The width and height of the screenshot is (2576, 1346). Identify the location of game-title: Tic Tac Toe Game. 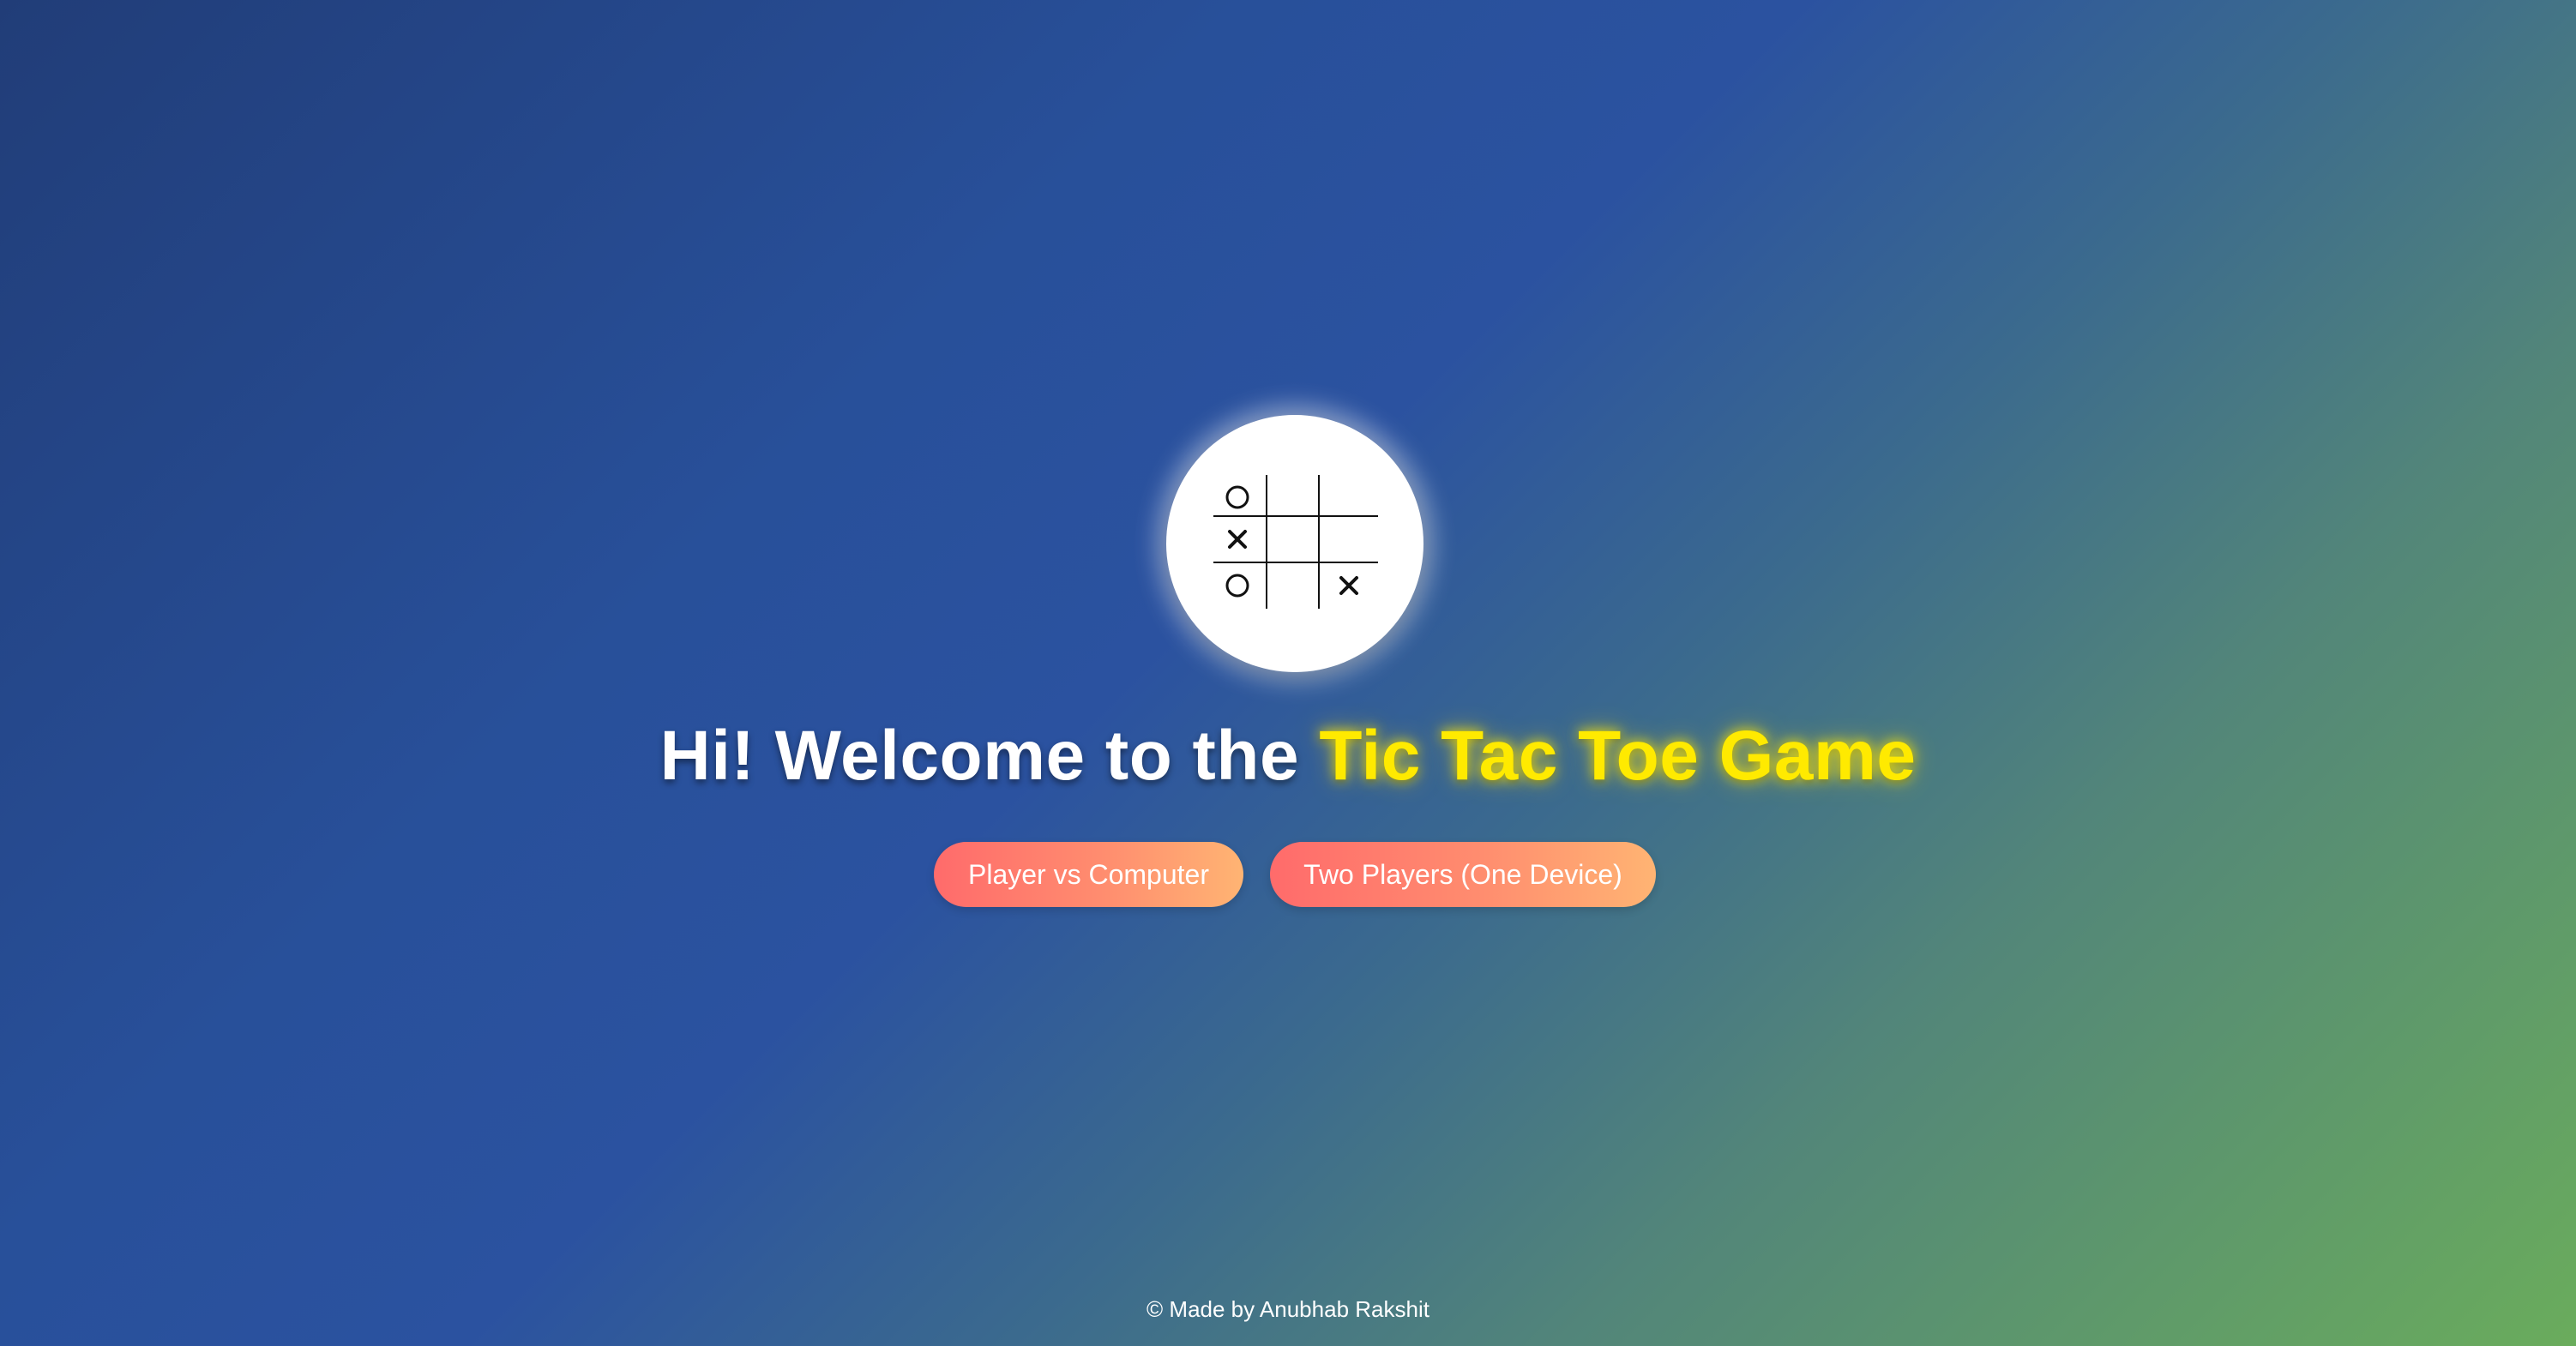
(1618, 756).